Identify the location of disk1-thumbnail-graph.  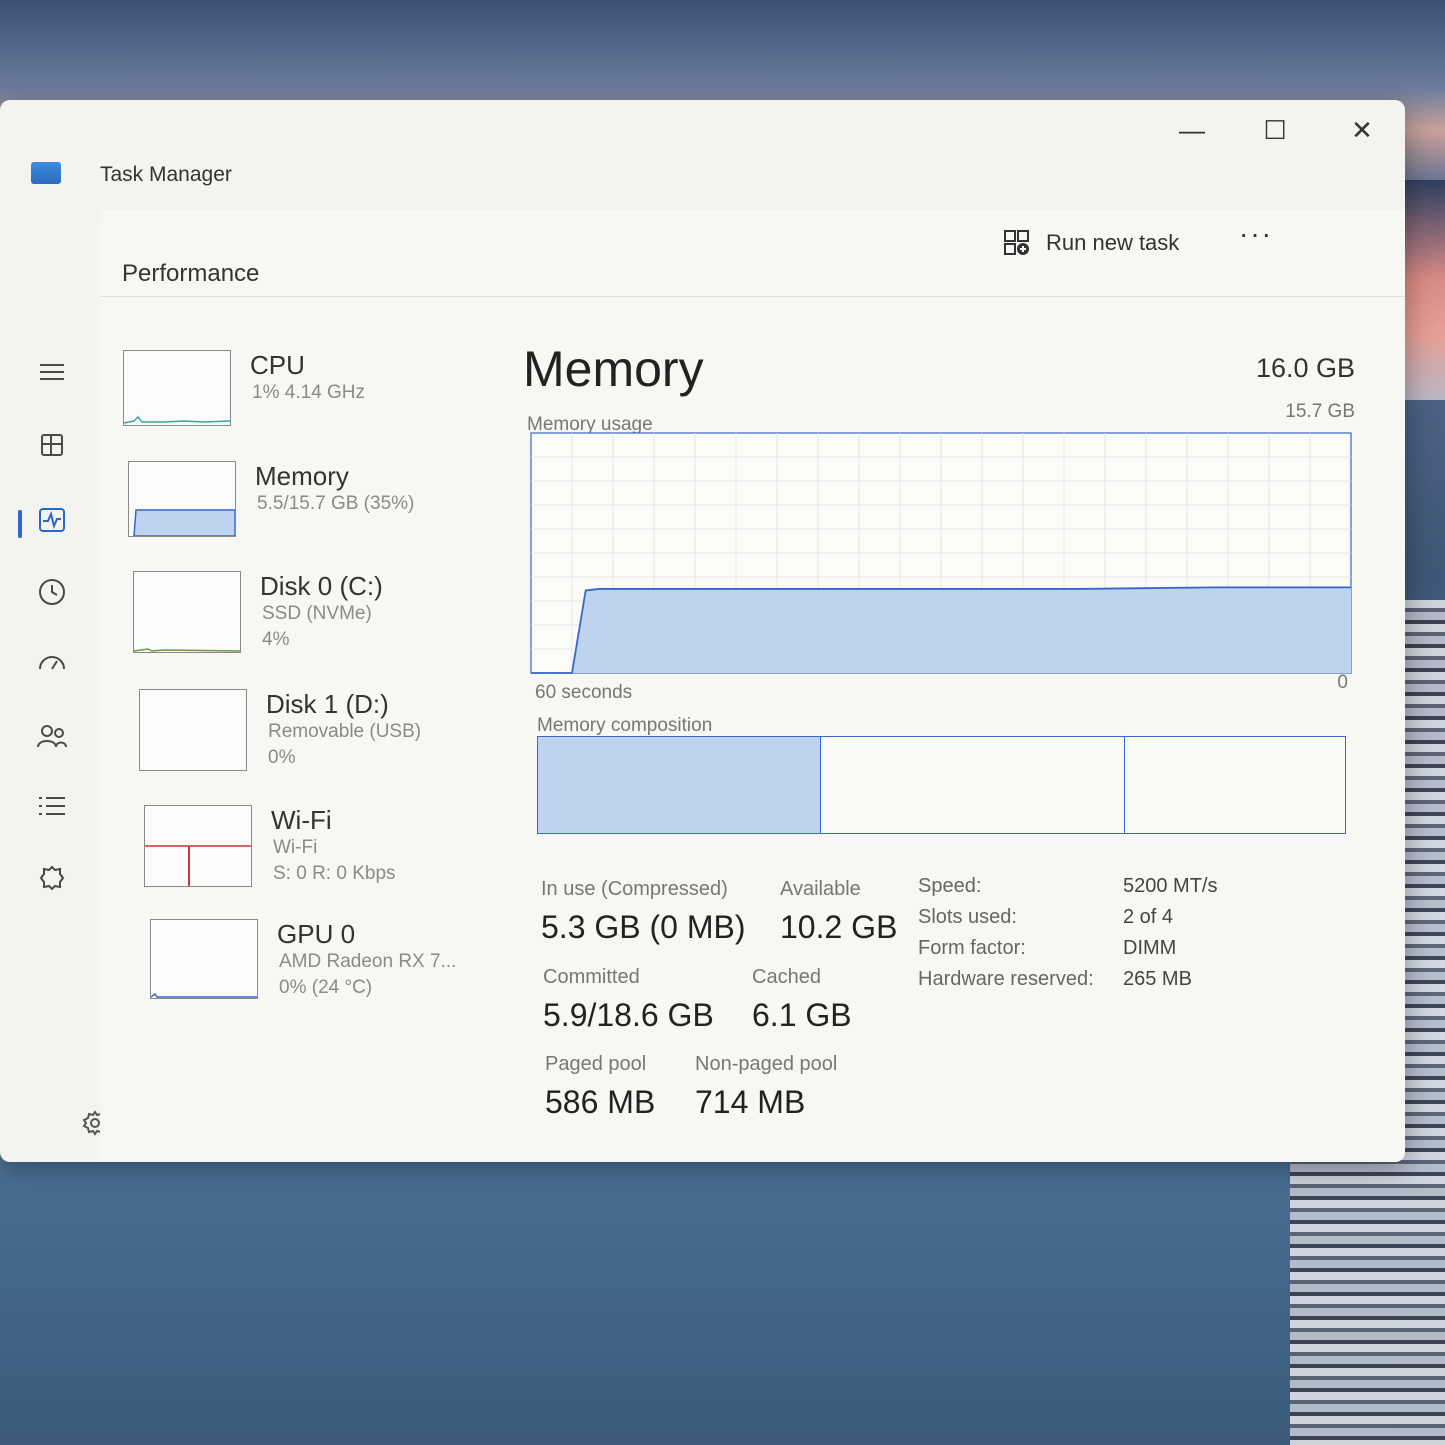
(193, 730).